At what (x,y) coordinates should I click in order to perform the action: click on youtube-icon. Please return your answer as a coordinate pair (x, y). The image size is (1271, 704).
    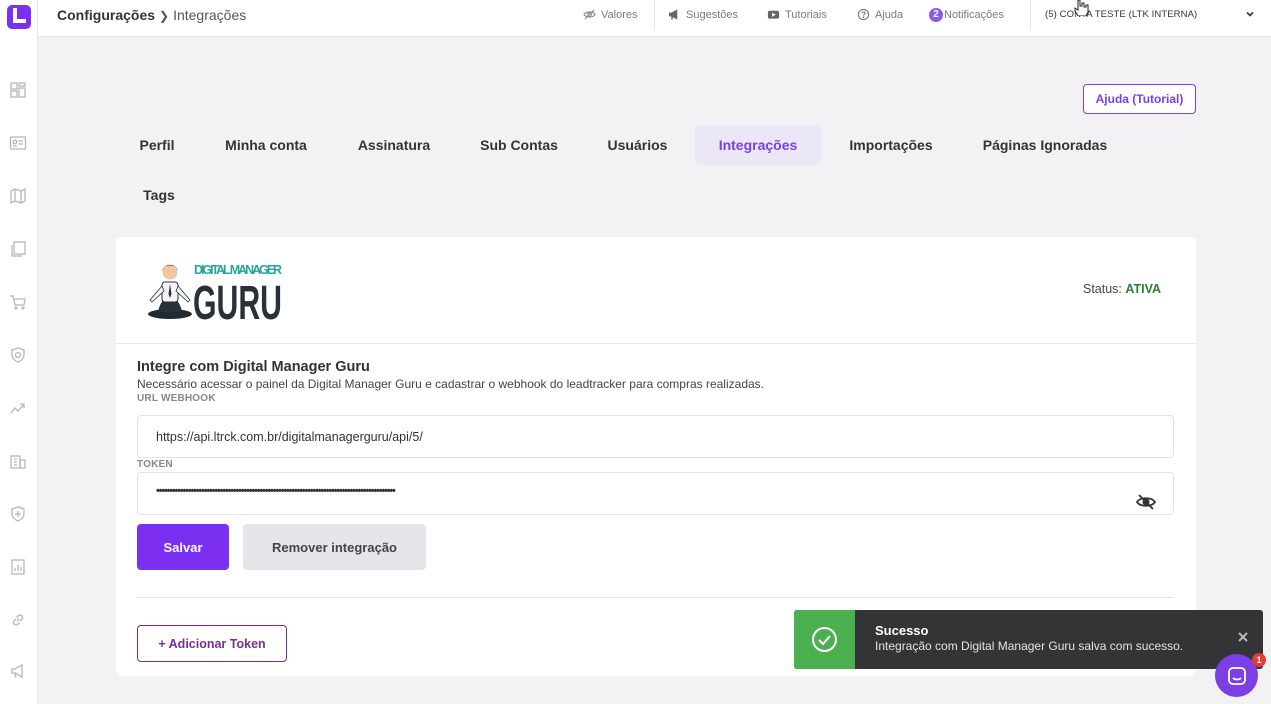
    Looking at the image, I should click on (773, 14).